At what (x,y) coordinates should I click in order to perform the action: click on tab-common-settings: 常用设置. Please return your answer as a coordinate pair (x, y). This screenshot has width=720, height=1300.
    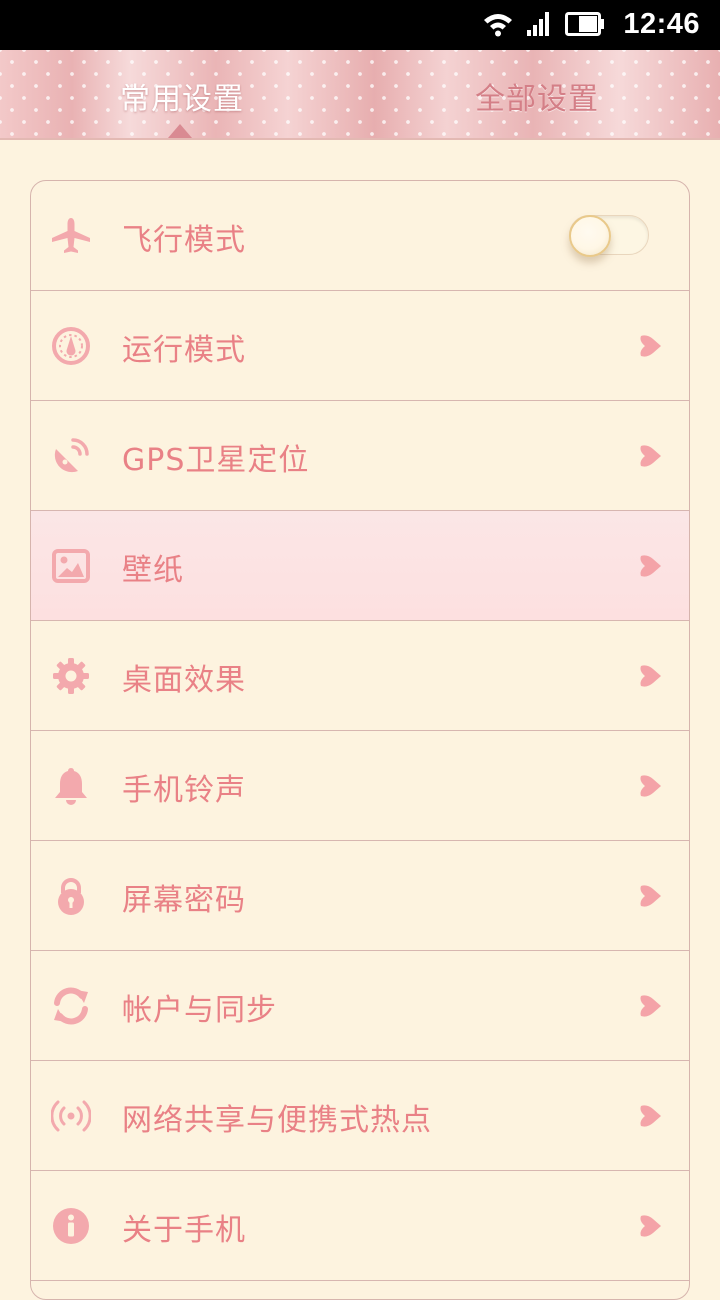
    Looking at the image, I should click on (182, 96).